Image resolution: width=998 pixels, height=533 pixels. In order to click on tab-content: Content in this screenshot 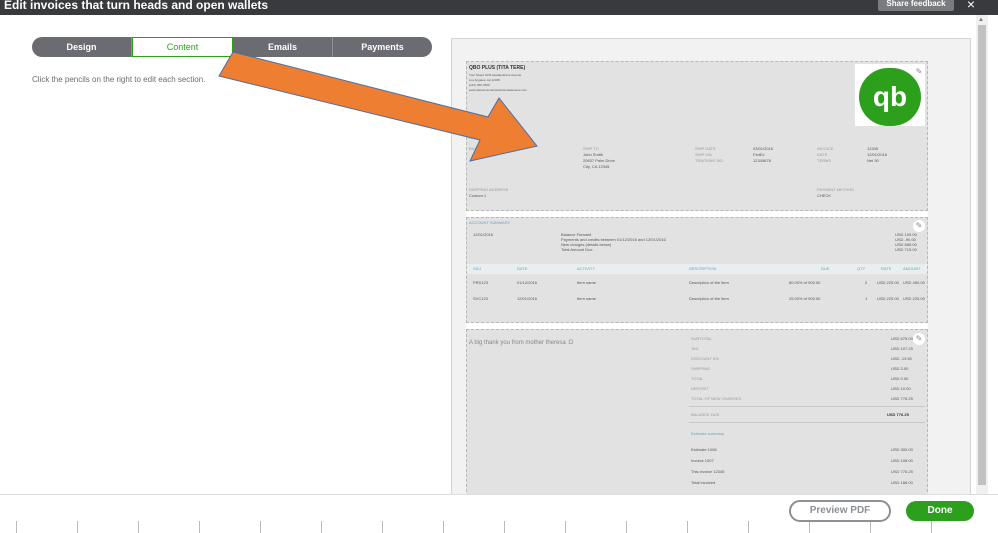, I will do `click(182, 47)`.